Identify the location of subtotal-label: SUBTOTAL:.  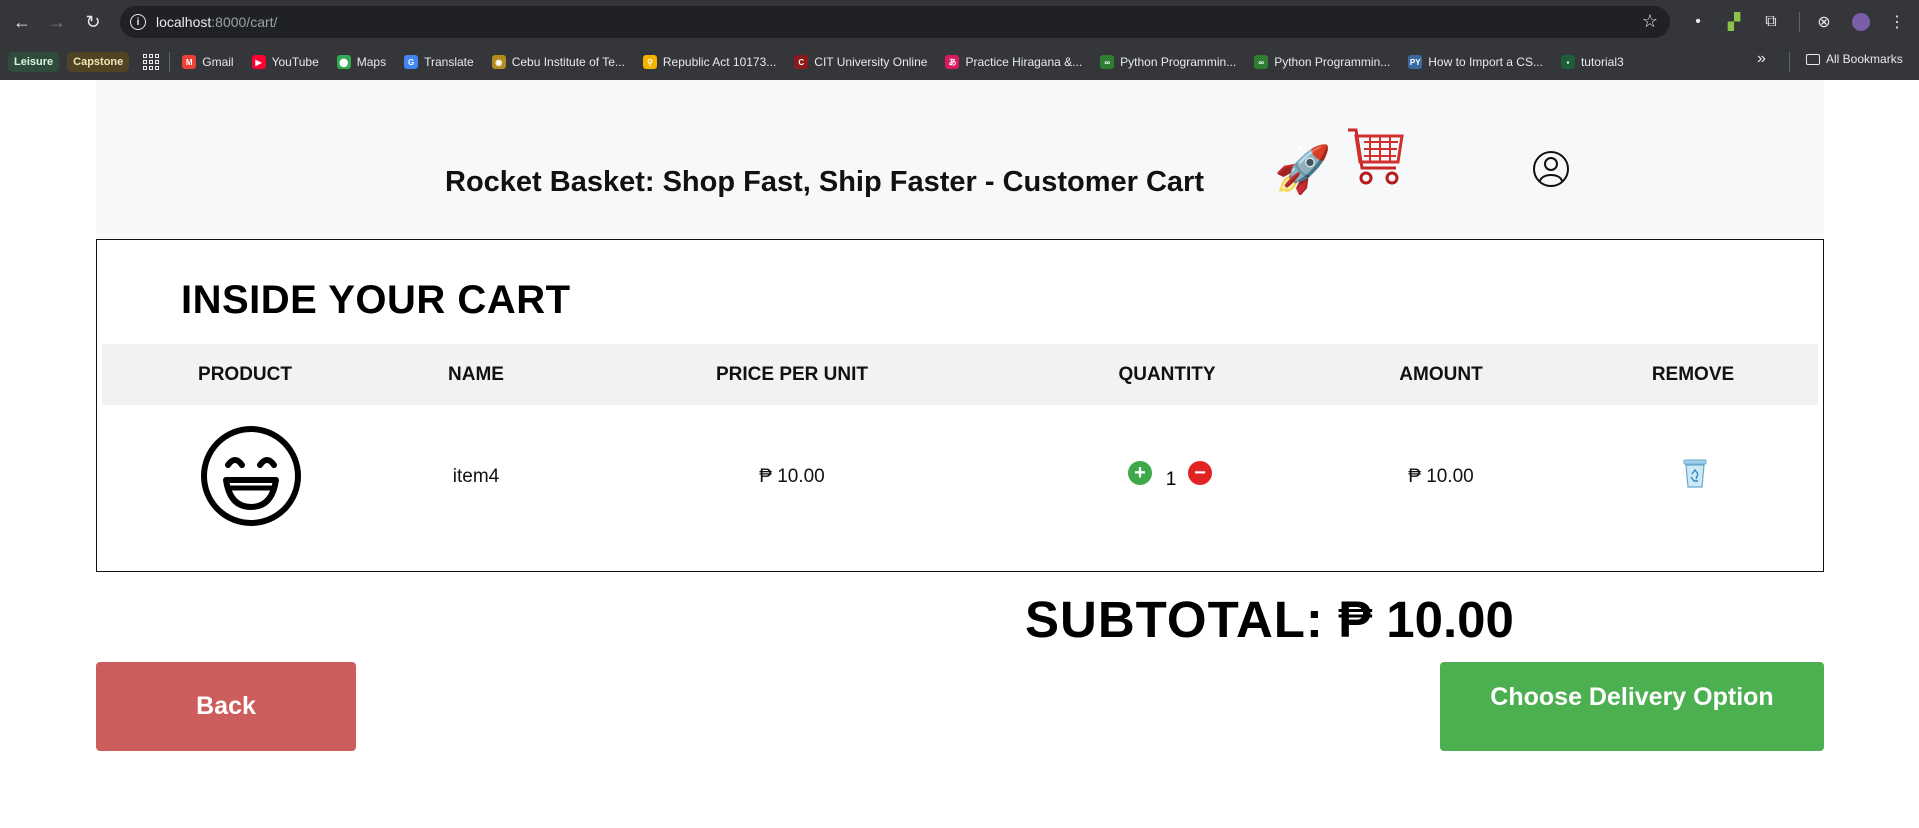
(1174, 619).